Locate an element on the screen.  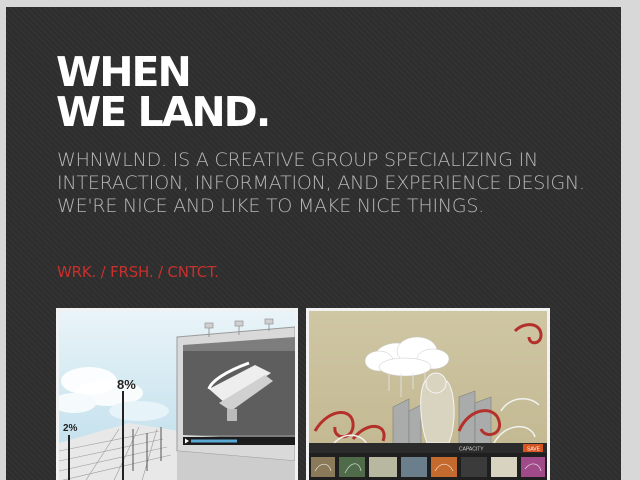
nav-link-work: WRK. is located at coordinates (76, 272).